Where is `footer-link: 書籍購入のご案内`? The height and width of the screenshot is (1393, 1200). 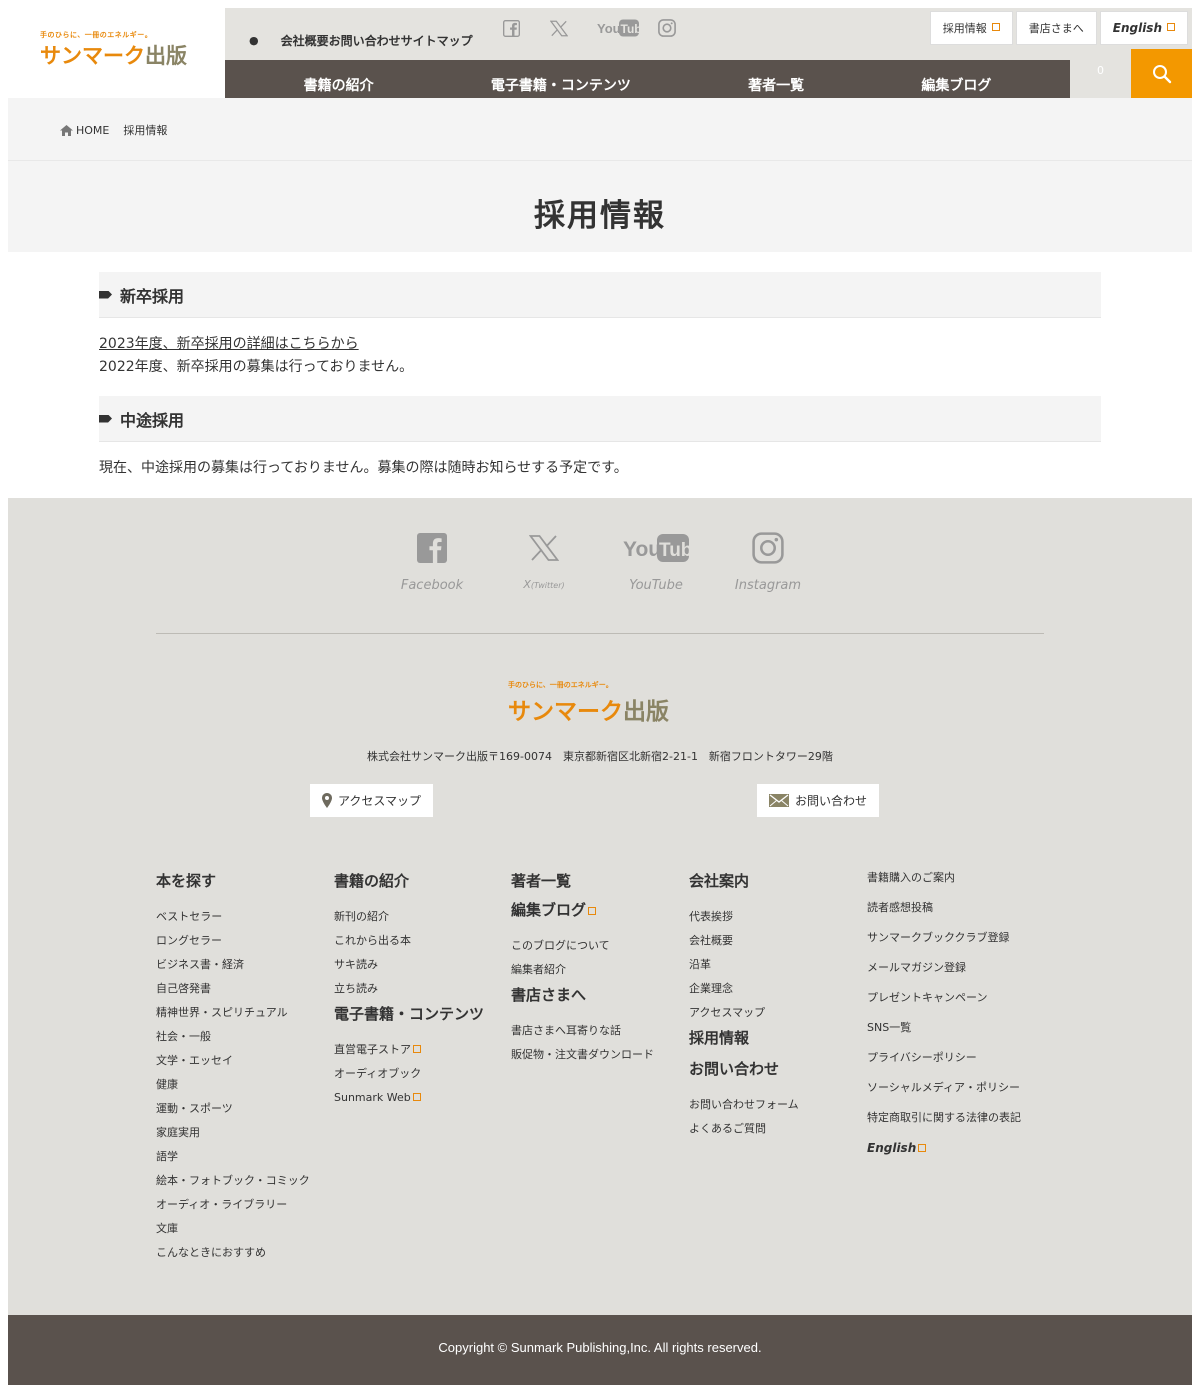 footer-link: 書籍購入のご案内 is located at coordinates (944, 878).